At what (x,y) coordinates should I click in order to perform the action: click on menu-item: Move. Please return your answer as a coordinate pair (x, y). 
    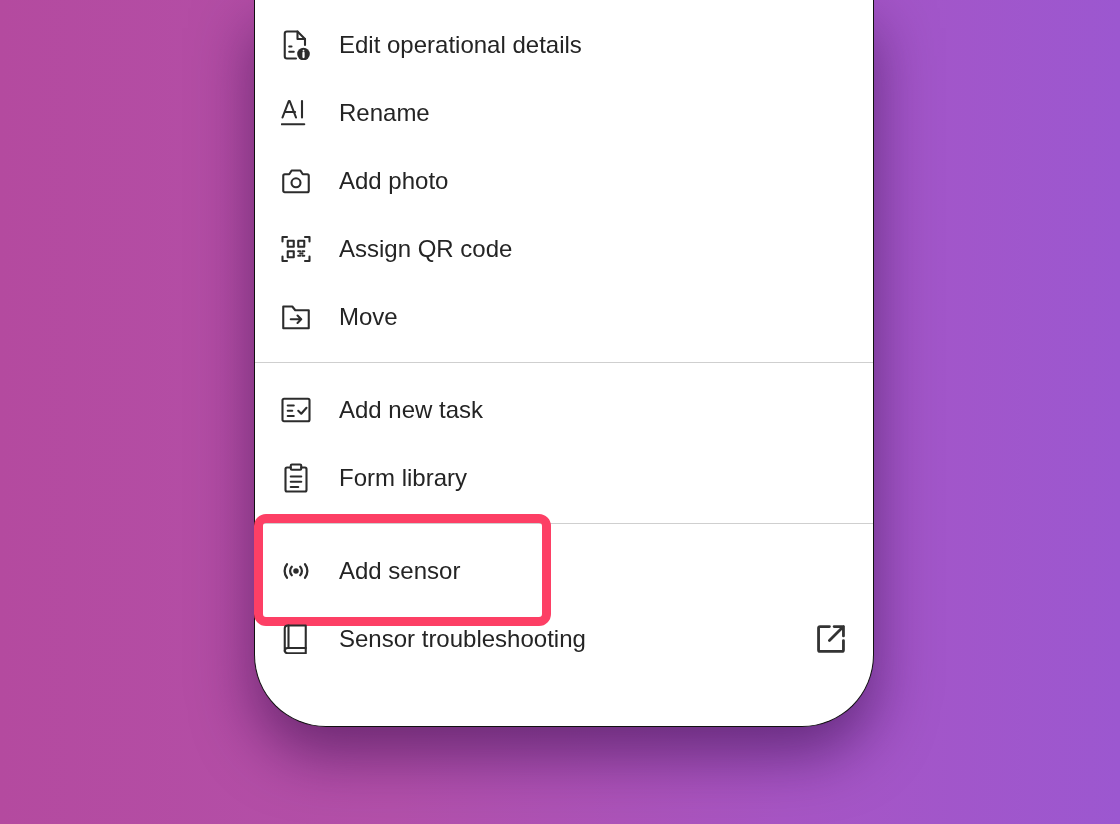
    Looking at the image, I should click on (564, 317).